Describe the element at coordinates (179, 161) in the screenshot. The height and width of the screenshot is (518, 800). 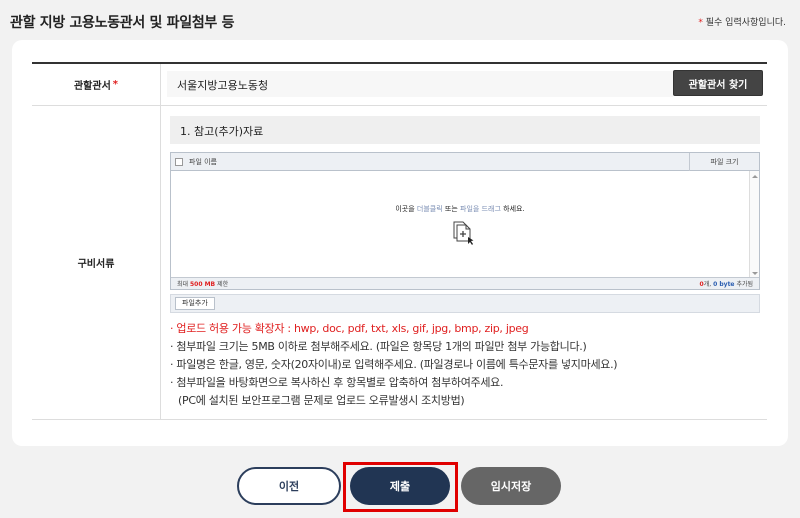
I see `select-all-checkbox` at that location.